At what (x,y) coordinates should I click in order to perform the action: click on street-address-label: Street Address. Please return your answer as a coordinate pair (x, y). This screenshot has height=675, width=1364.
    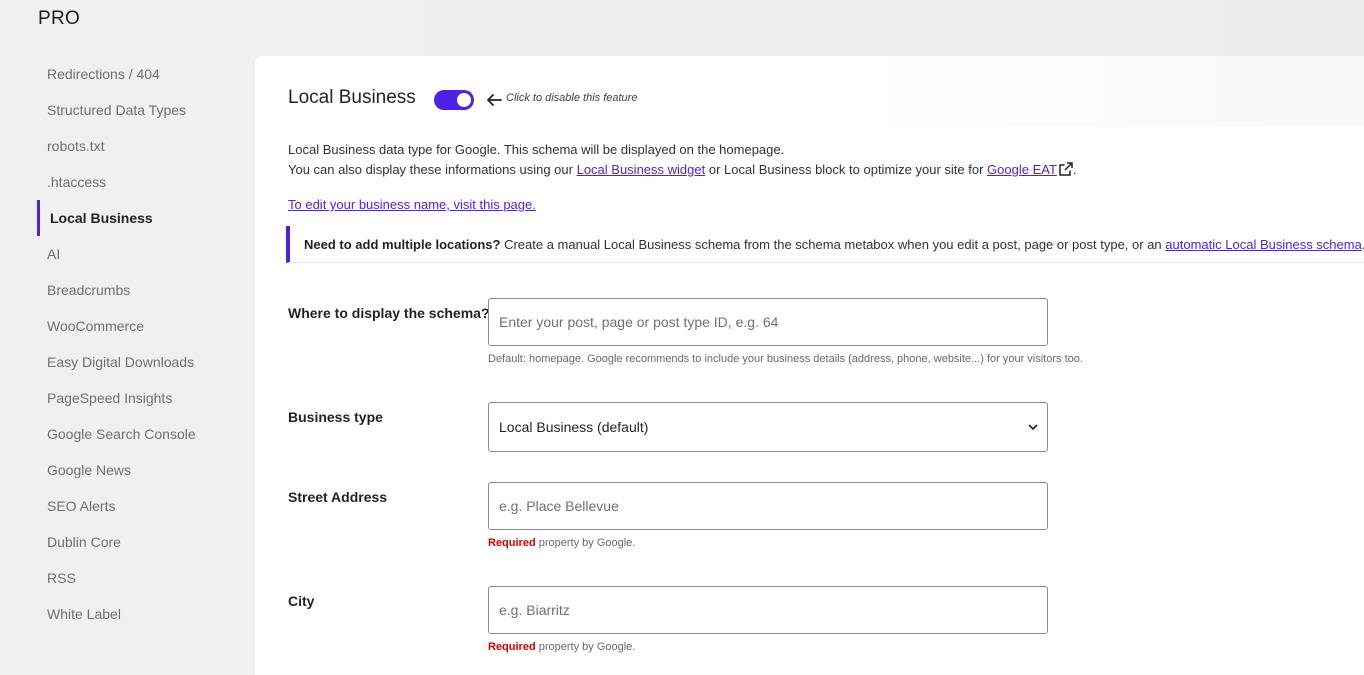
    Looking at the image, I should click on (338, 497).